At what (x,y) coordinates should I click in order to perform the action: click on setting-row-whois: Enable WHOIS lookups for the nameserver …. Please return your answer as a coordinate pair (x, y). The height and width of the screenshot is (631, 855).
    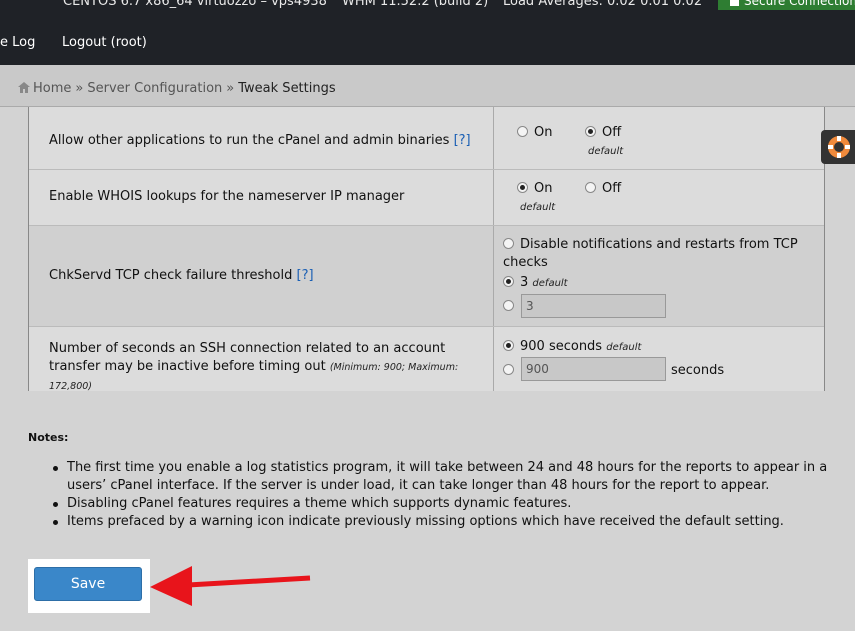
    Looking at the image, I should click on (426, 198).